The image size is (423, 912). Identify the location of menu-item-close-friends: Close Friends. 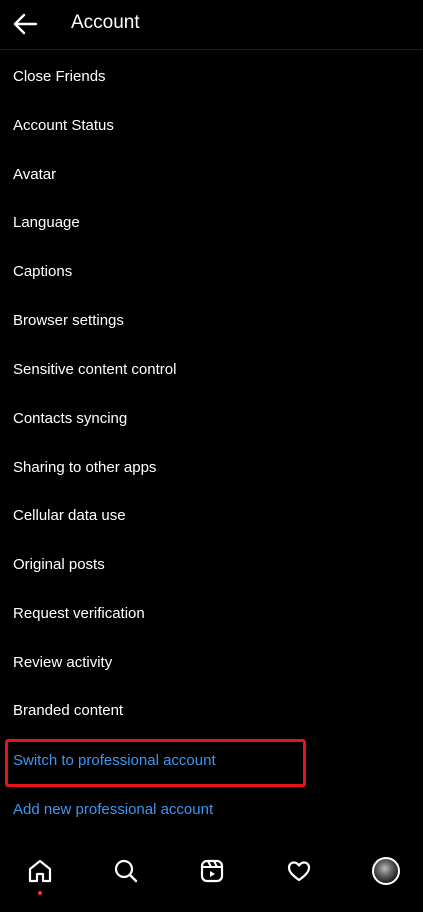
(211, 76).